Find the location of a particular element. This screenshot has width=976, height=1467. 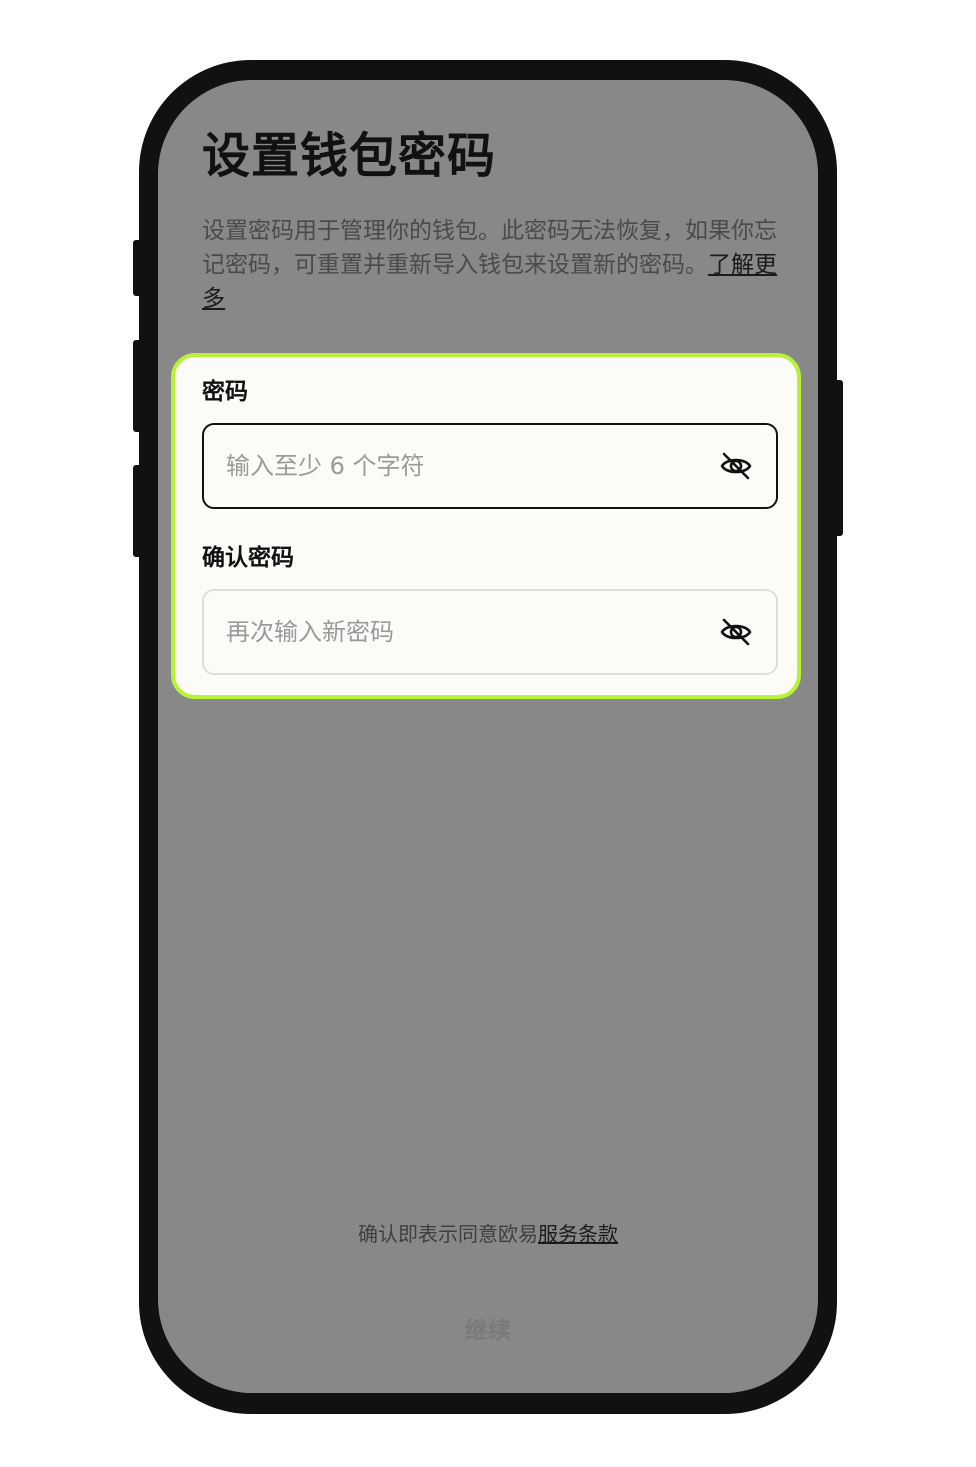

terms-notice: 确认即表示同意欧易服务条款 is located at coordinates (488, 1234).